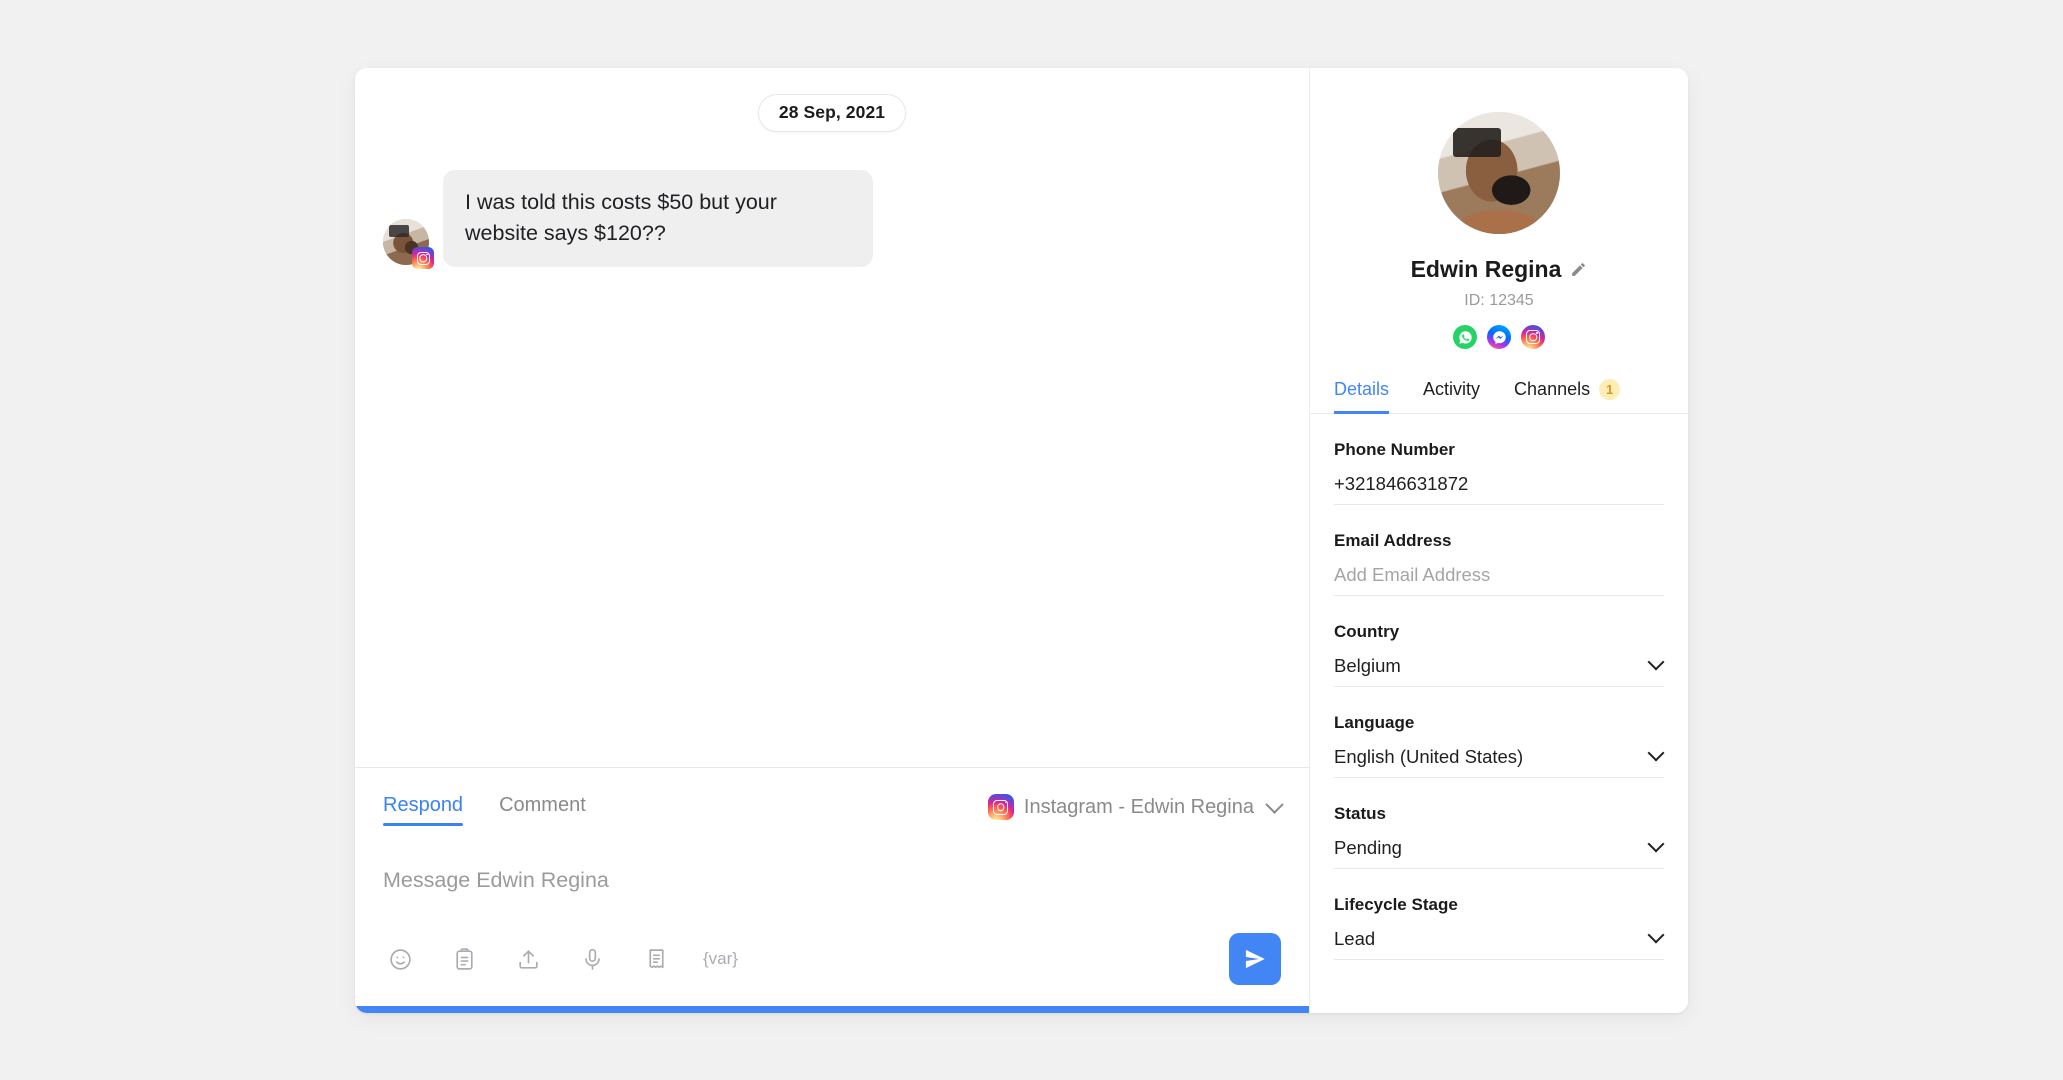 This screenshot has width=2063, height=1080. Describe the element at coordinates (720, 959) in the screenshot. I see `variable-icon: {var}` at that location.